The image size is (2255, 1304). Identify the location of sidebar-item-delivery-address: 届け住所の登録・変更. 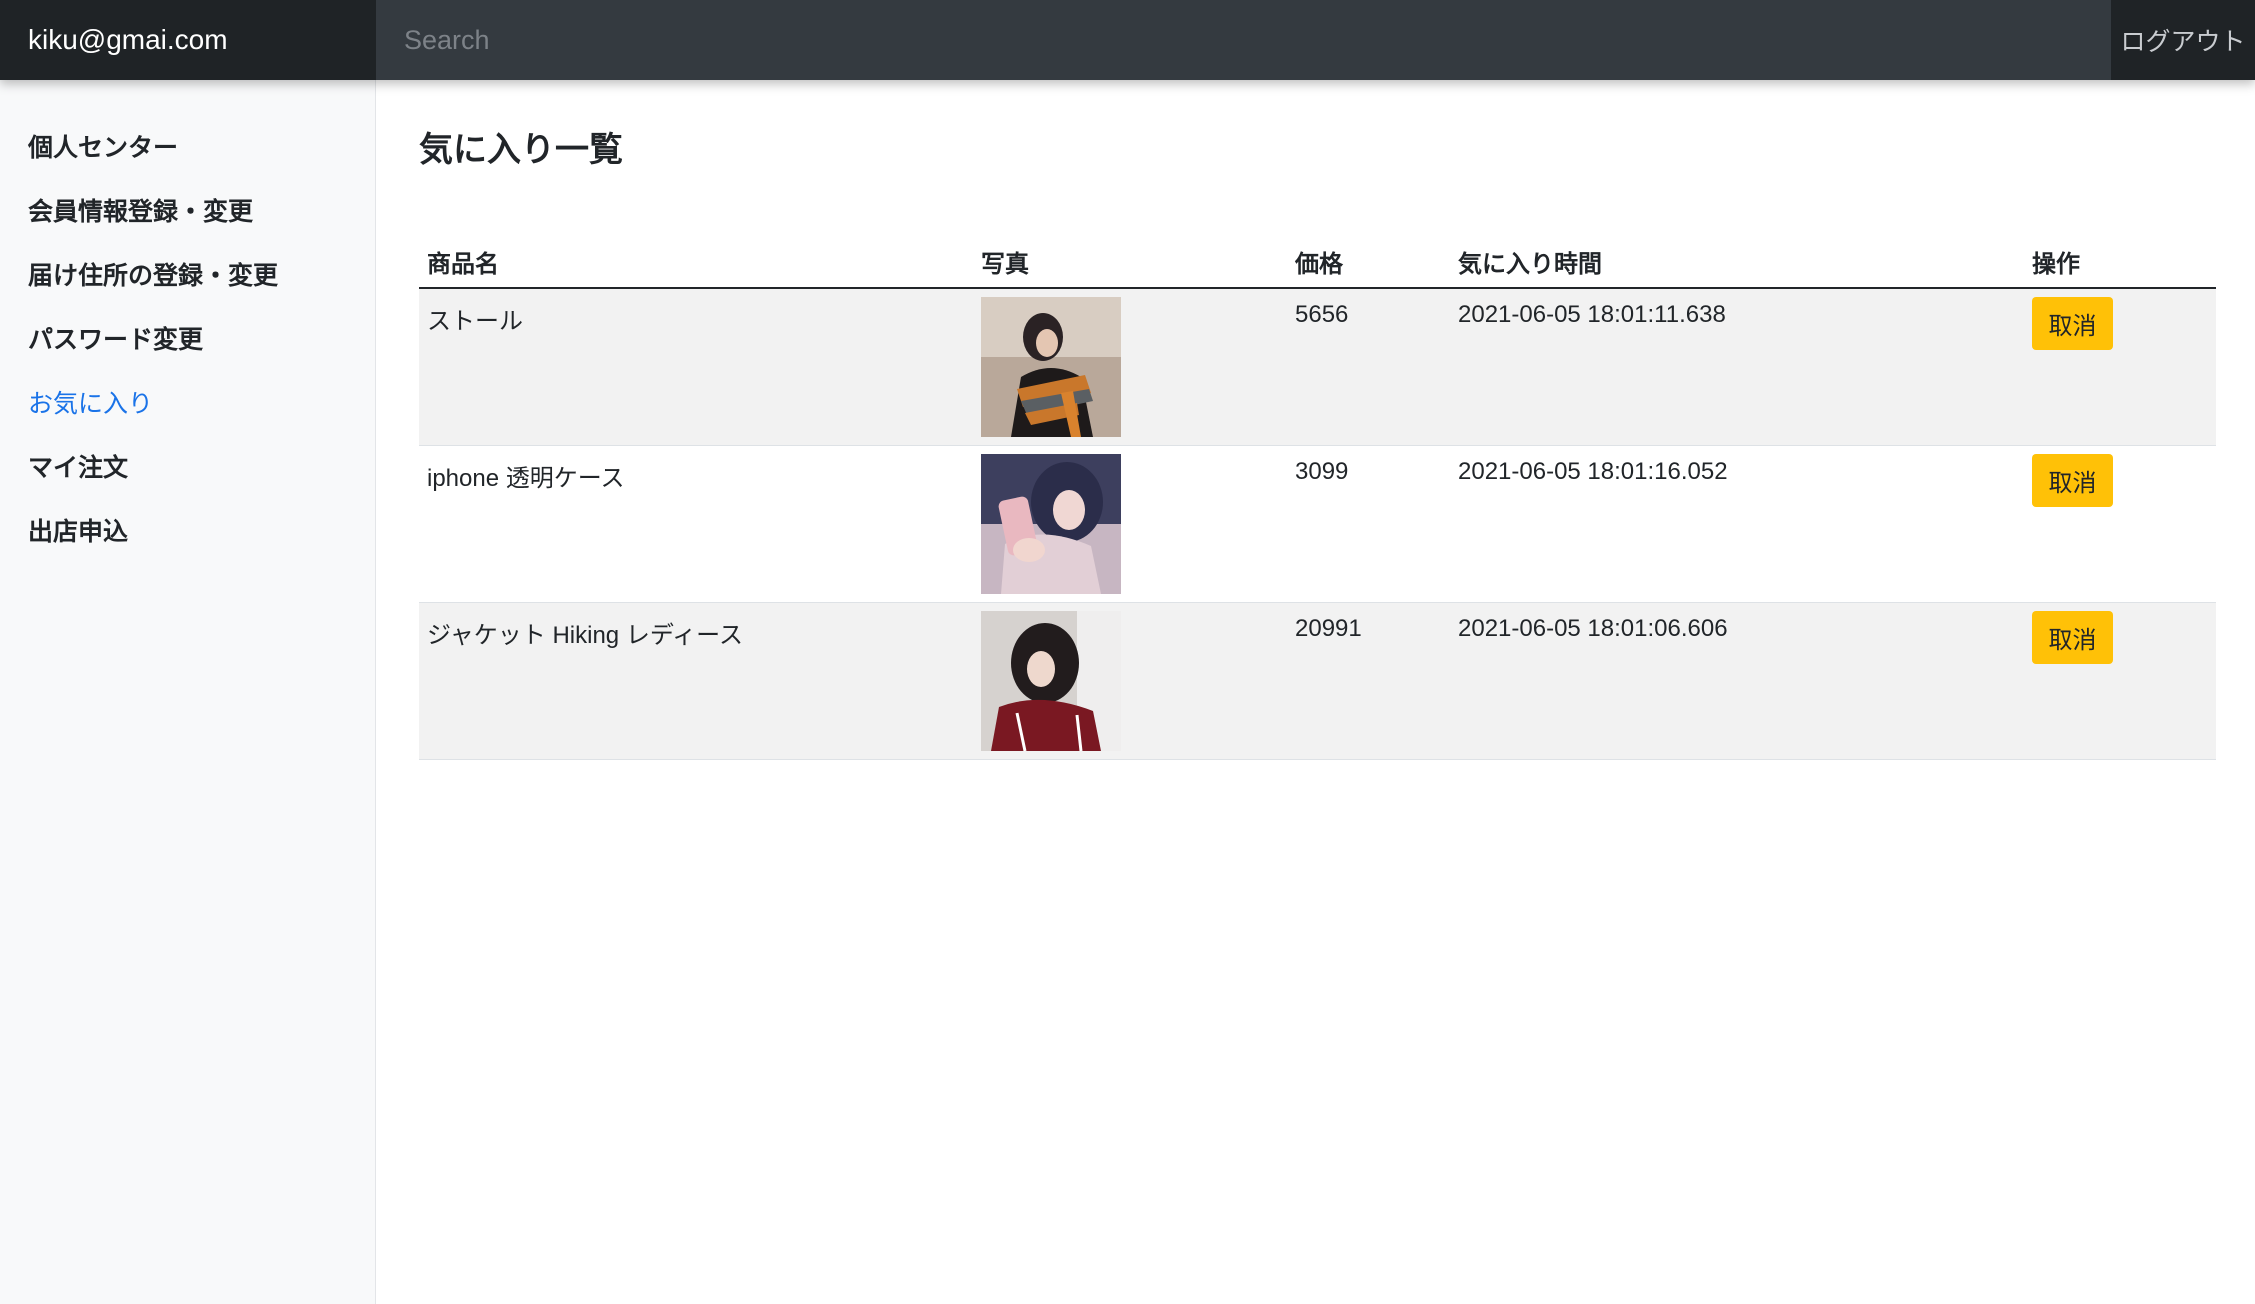
(187, 276).